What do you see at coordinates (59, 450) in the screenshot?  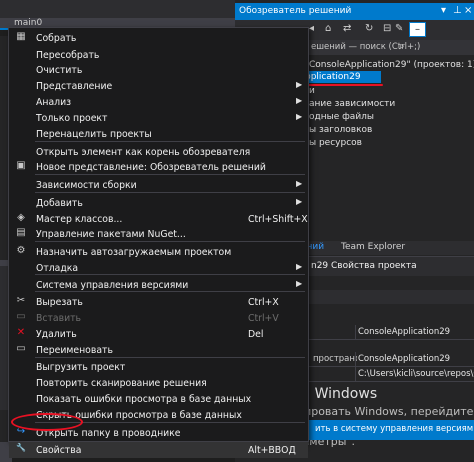 I see `menu-item-label: Свойства` at bounding box center [59, 450].